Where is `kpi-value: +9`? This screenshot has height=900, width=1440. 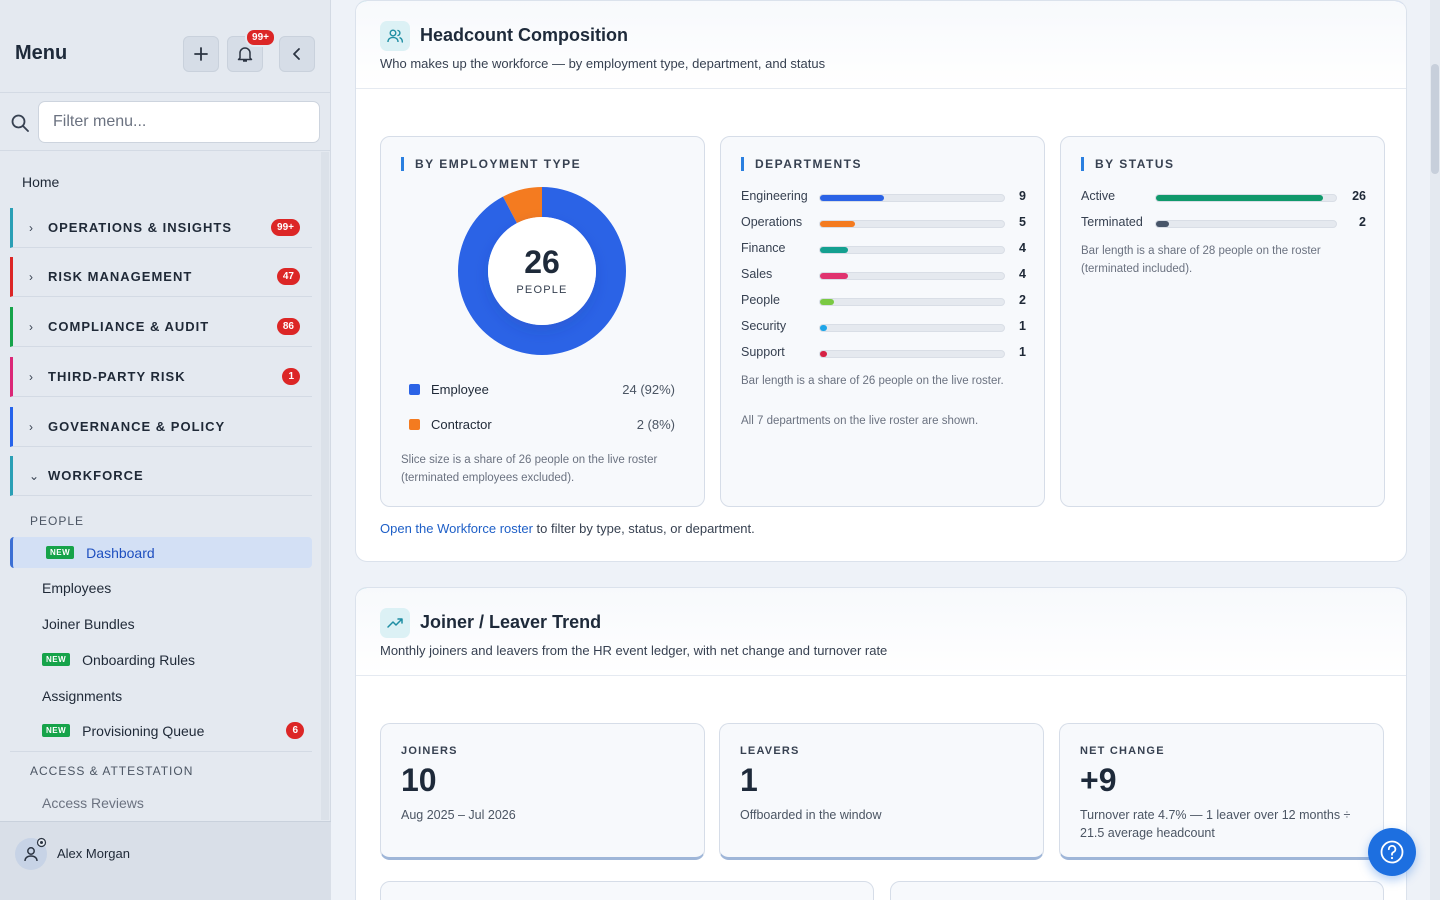 kpi-value: +9 is located at coordinates (1098, 780).